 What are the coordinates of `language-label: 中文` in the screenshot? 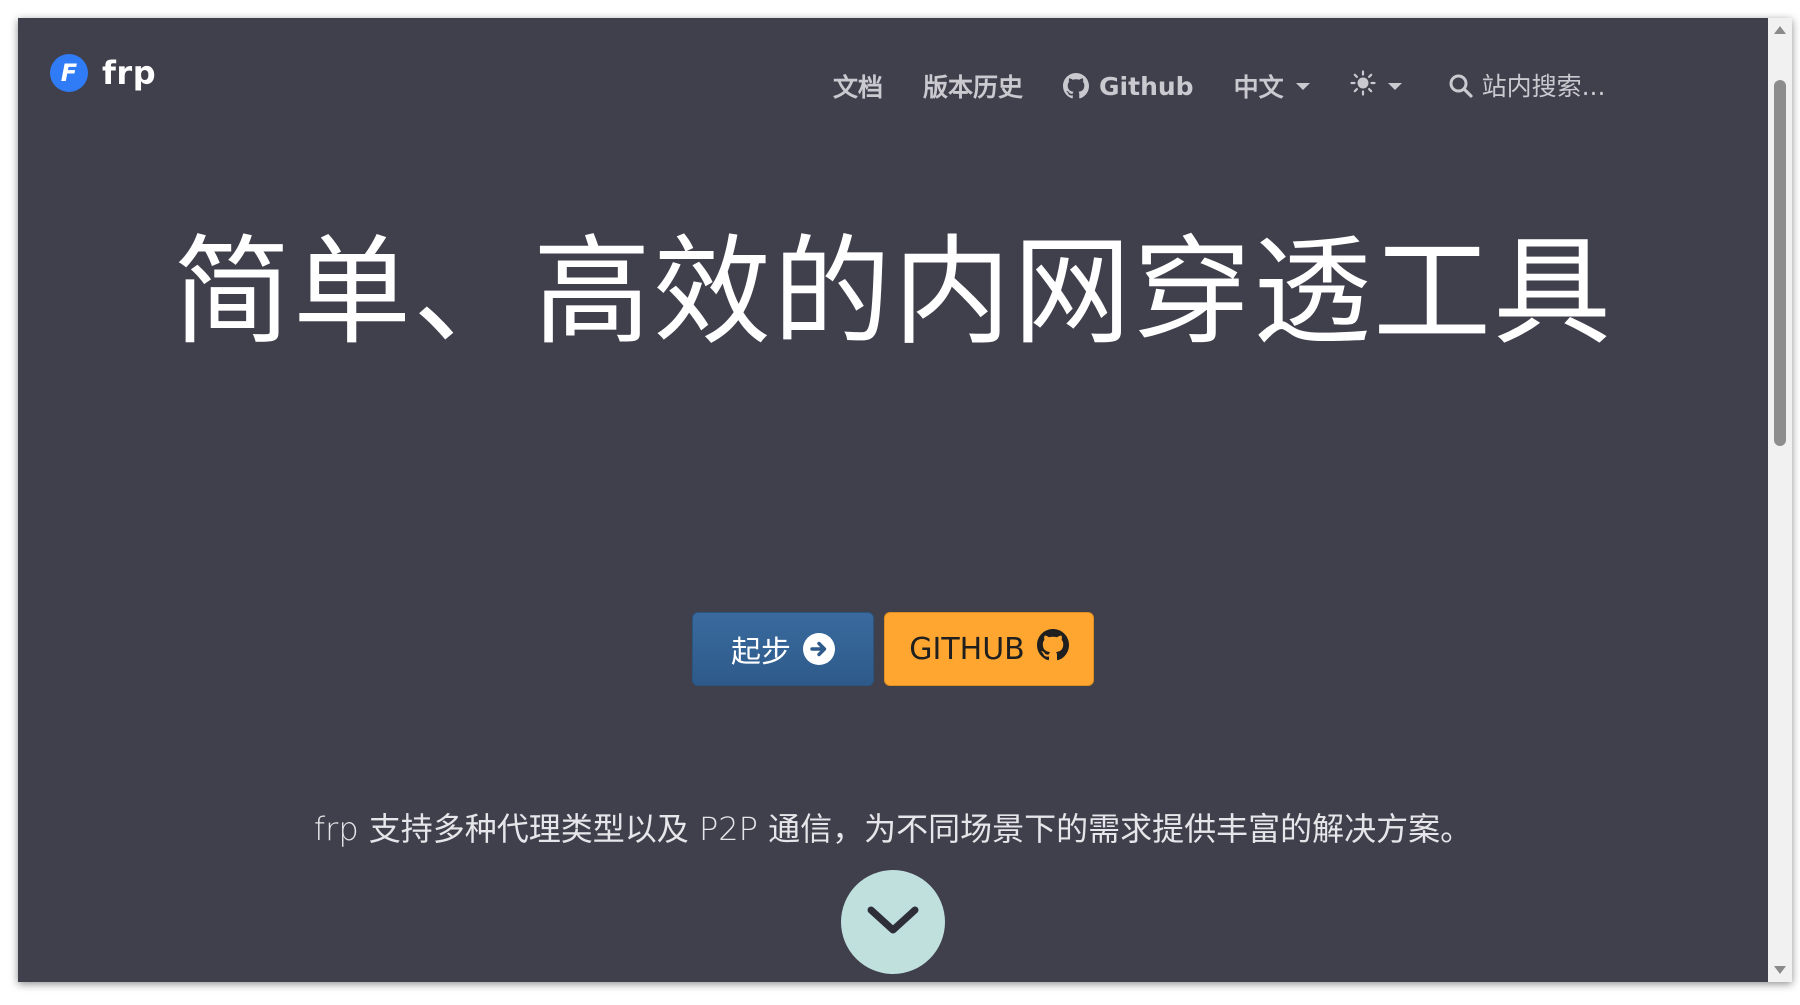 It's located at (1258, 87).